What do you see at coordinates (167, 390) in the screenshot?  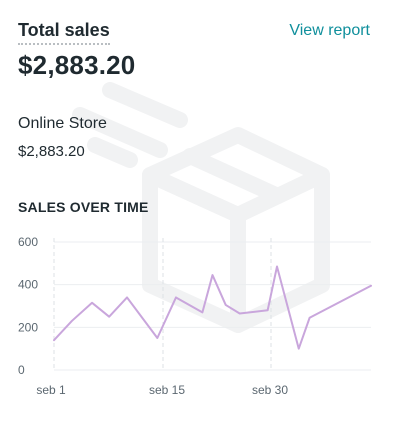 I see `x-tick-label: seb 15` at bounding box center [167, 390].